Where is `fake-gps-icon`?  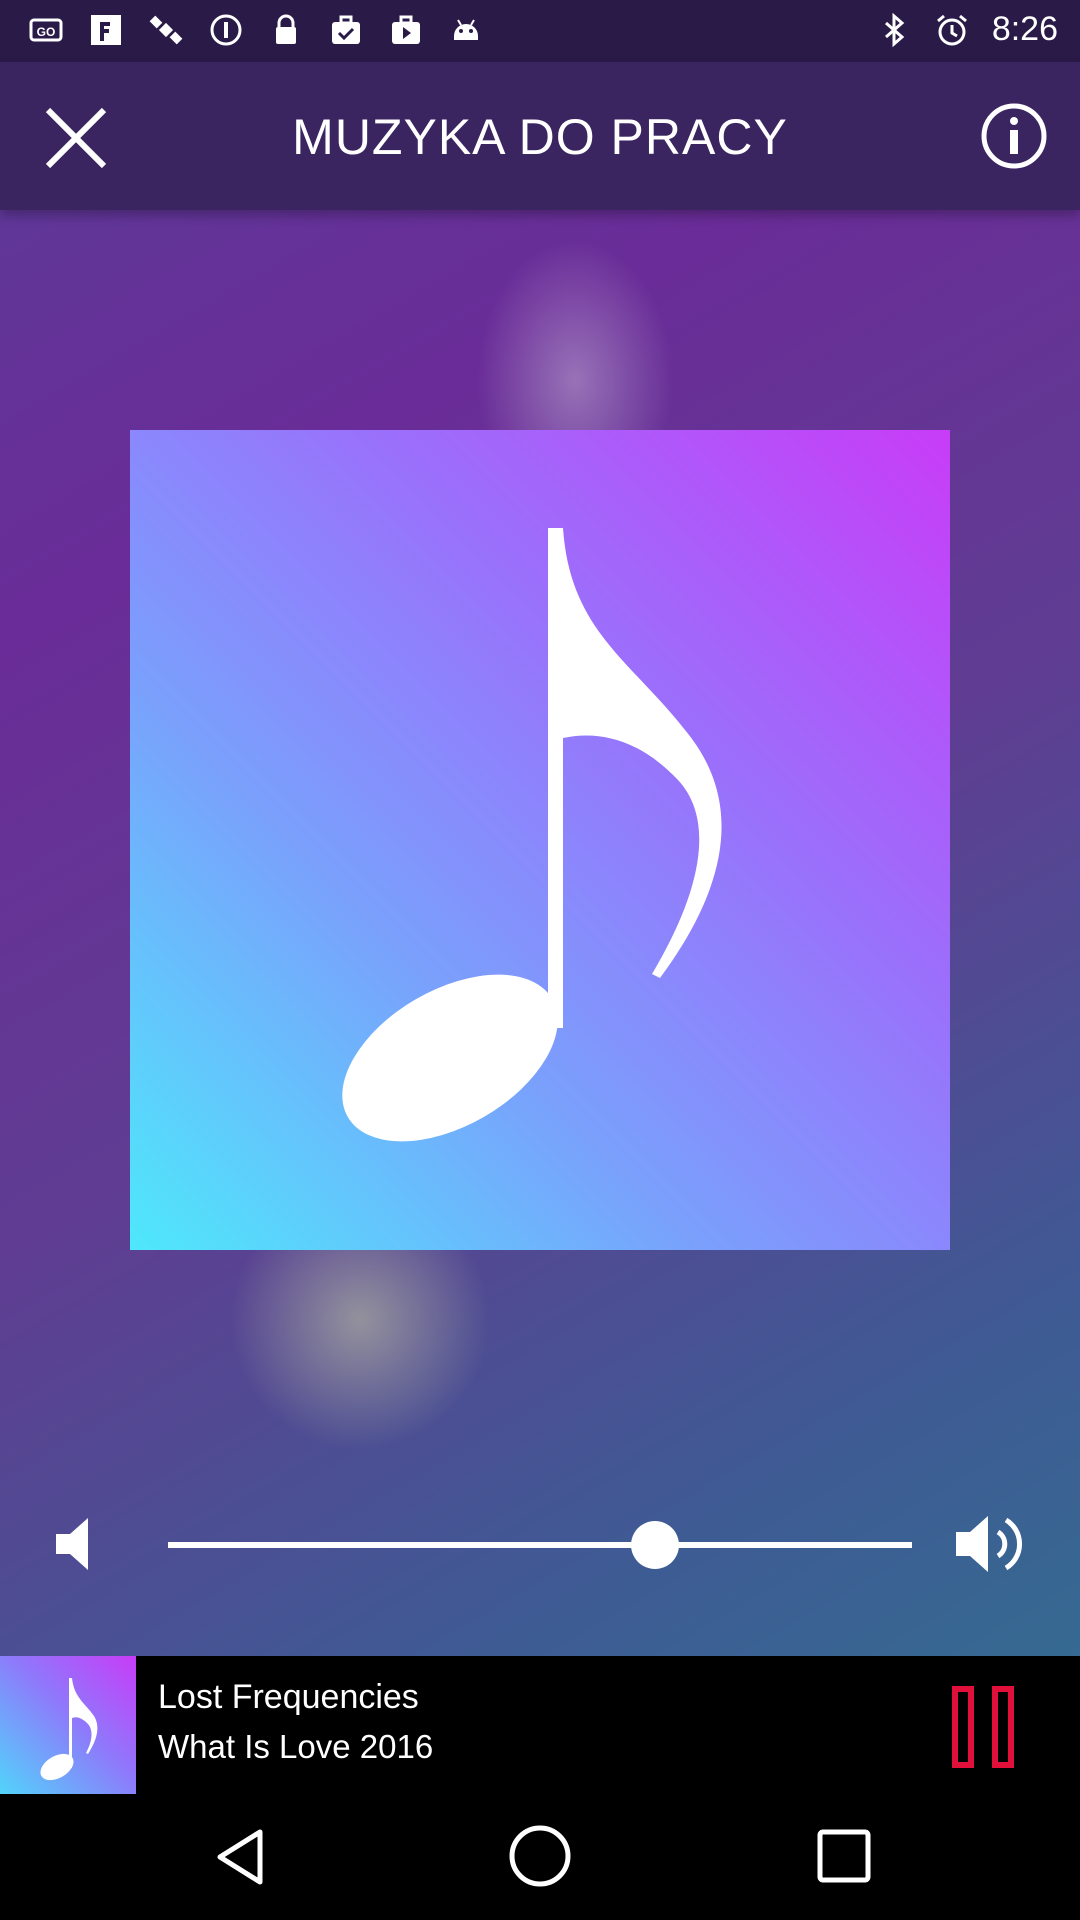 fake-gps-icon is located at coordinates (106, 30).